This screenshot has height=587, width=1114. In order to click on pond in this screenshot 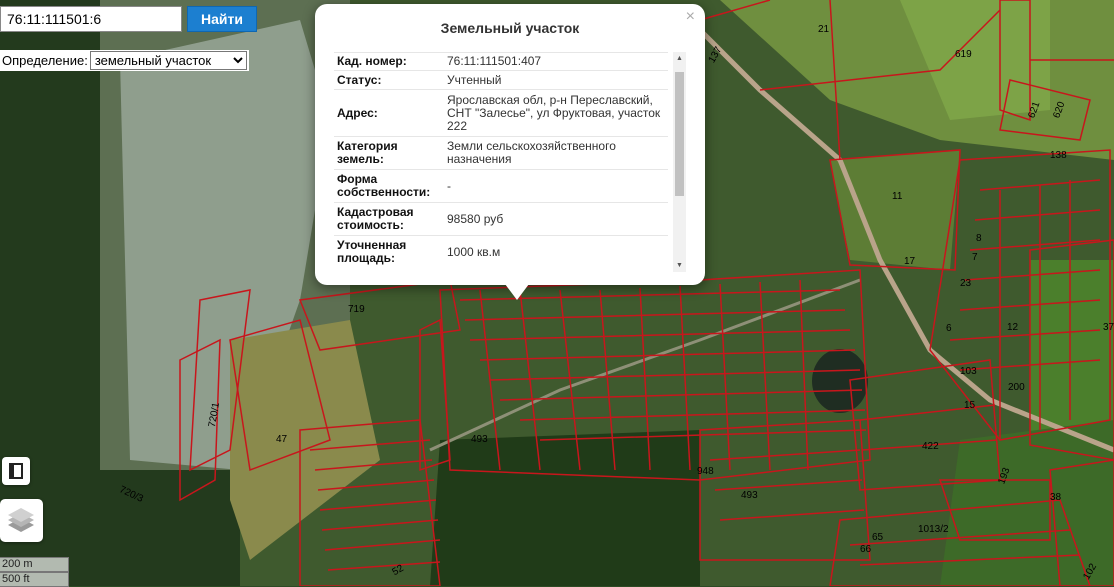, I will do `click(840, 381)`.